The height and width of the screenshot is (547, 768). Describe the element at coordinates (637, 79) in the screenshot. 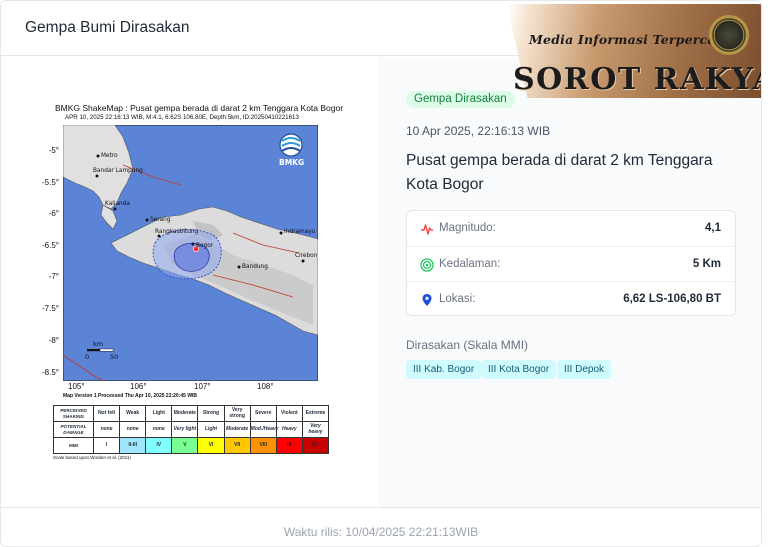

I see `brand-name: SOROT RAKYAT` at that location.